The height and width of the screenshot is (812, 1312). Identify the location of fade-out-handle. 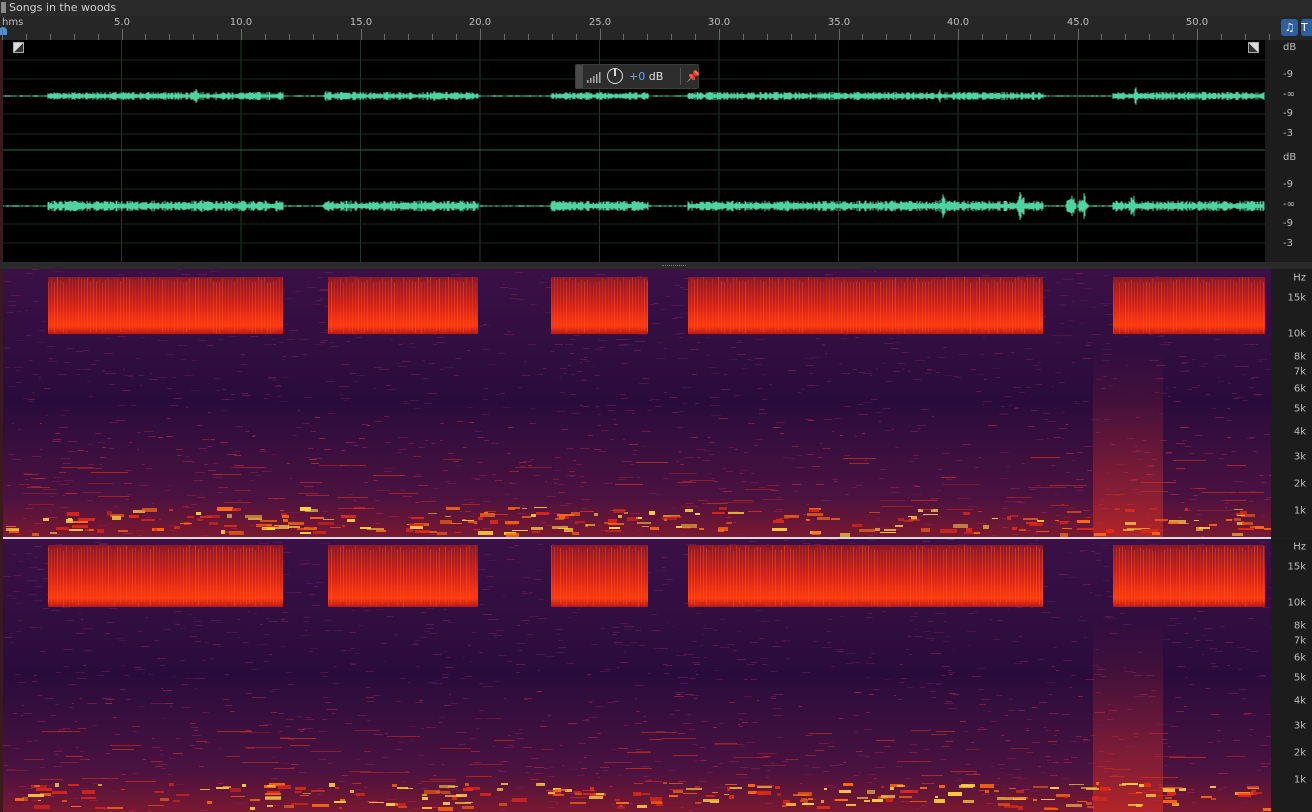
(1253, 47).